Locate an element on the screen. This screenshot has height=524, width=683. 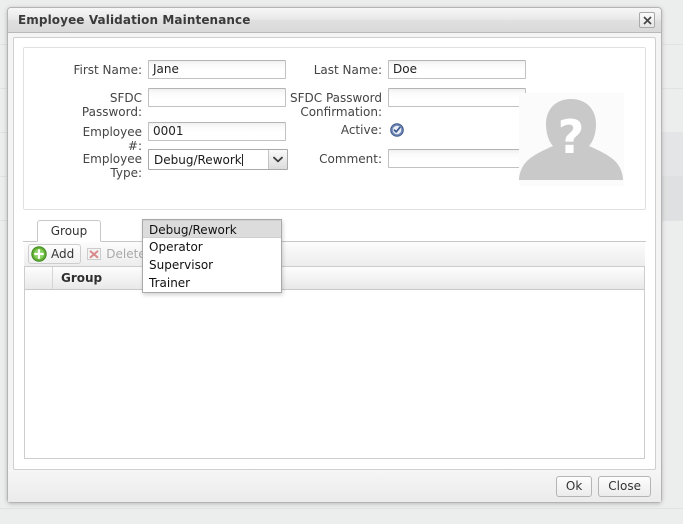
field-first-name: First Name: Jane is located at coordinates (176, 69).